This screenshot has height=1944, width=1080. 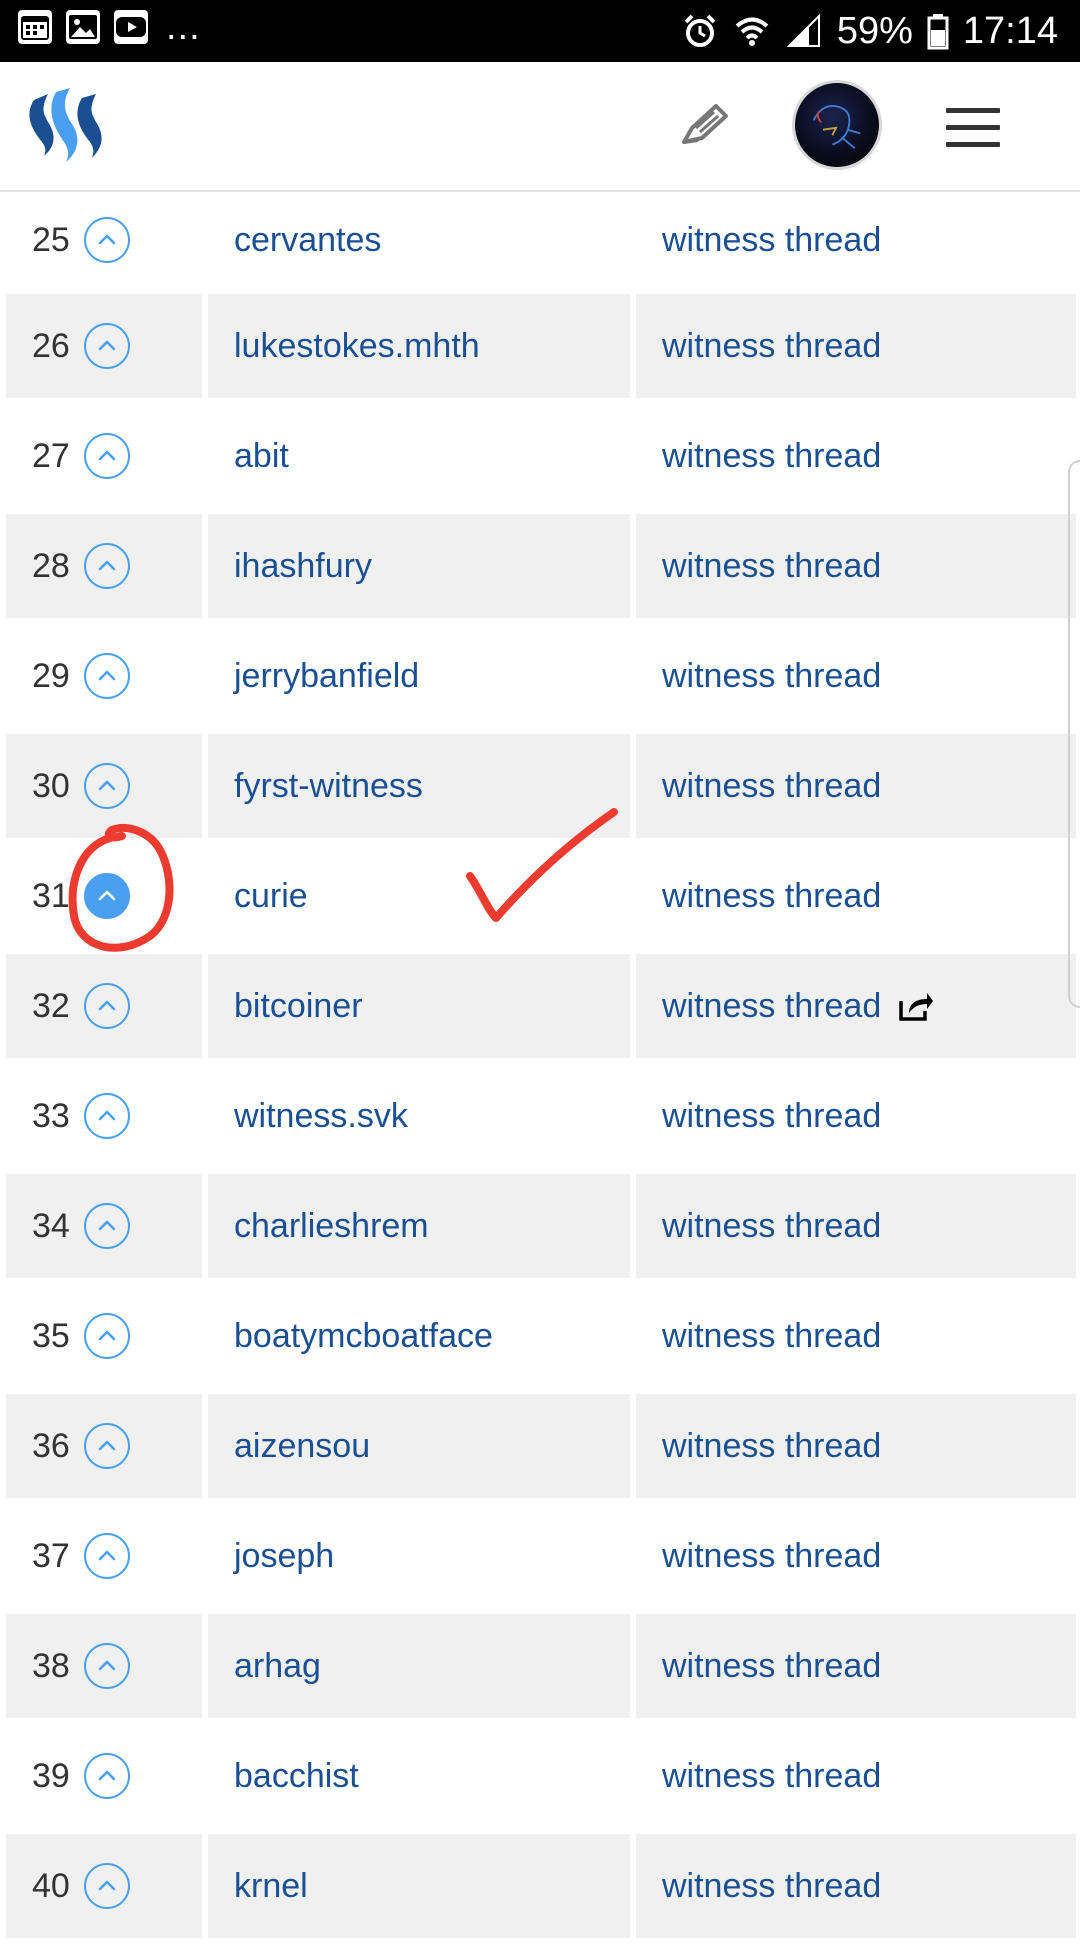 What do you see at coordinates (321, 1116) in the screenshot?
I see `witness-name-link: witness.svk` at bounding box center [321, 1116].